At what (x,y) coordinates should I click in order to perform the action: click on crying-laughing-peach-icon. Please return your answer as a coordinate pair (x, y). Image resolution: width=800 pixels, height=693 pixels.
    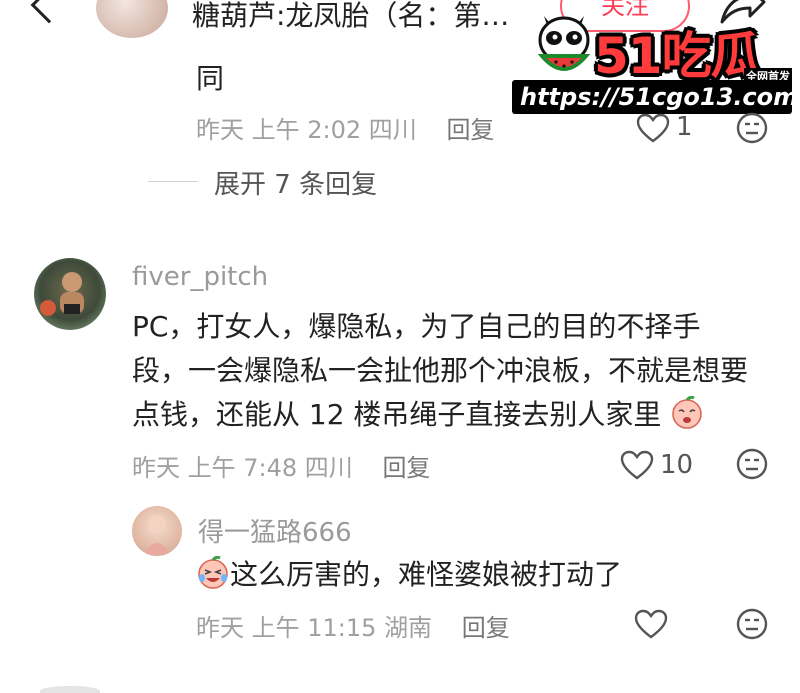
    Looking at the image, I should click on (213, 572).